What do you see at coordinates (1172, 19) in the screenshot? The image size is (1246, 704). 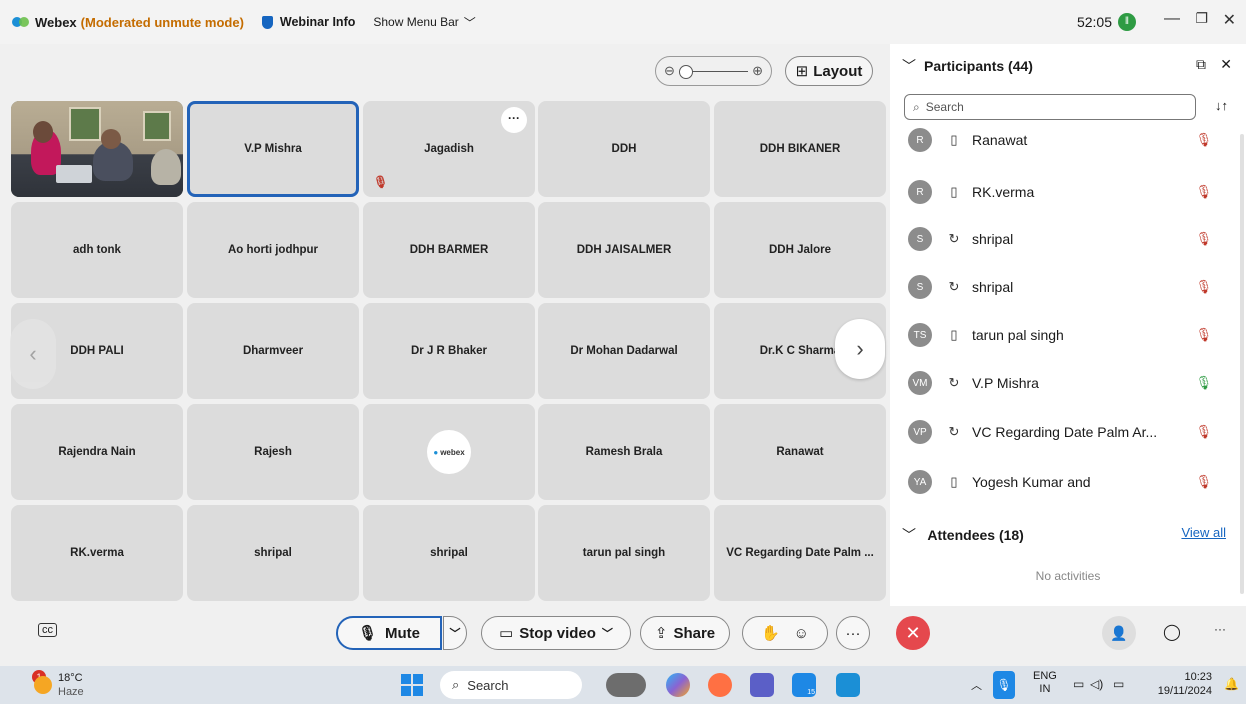 I see `minimize-icon: —` at bounding box center [1172, 19].